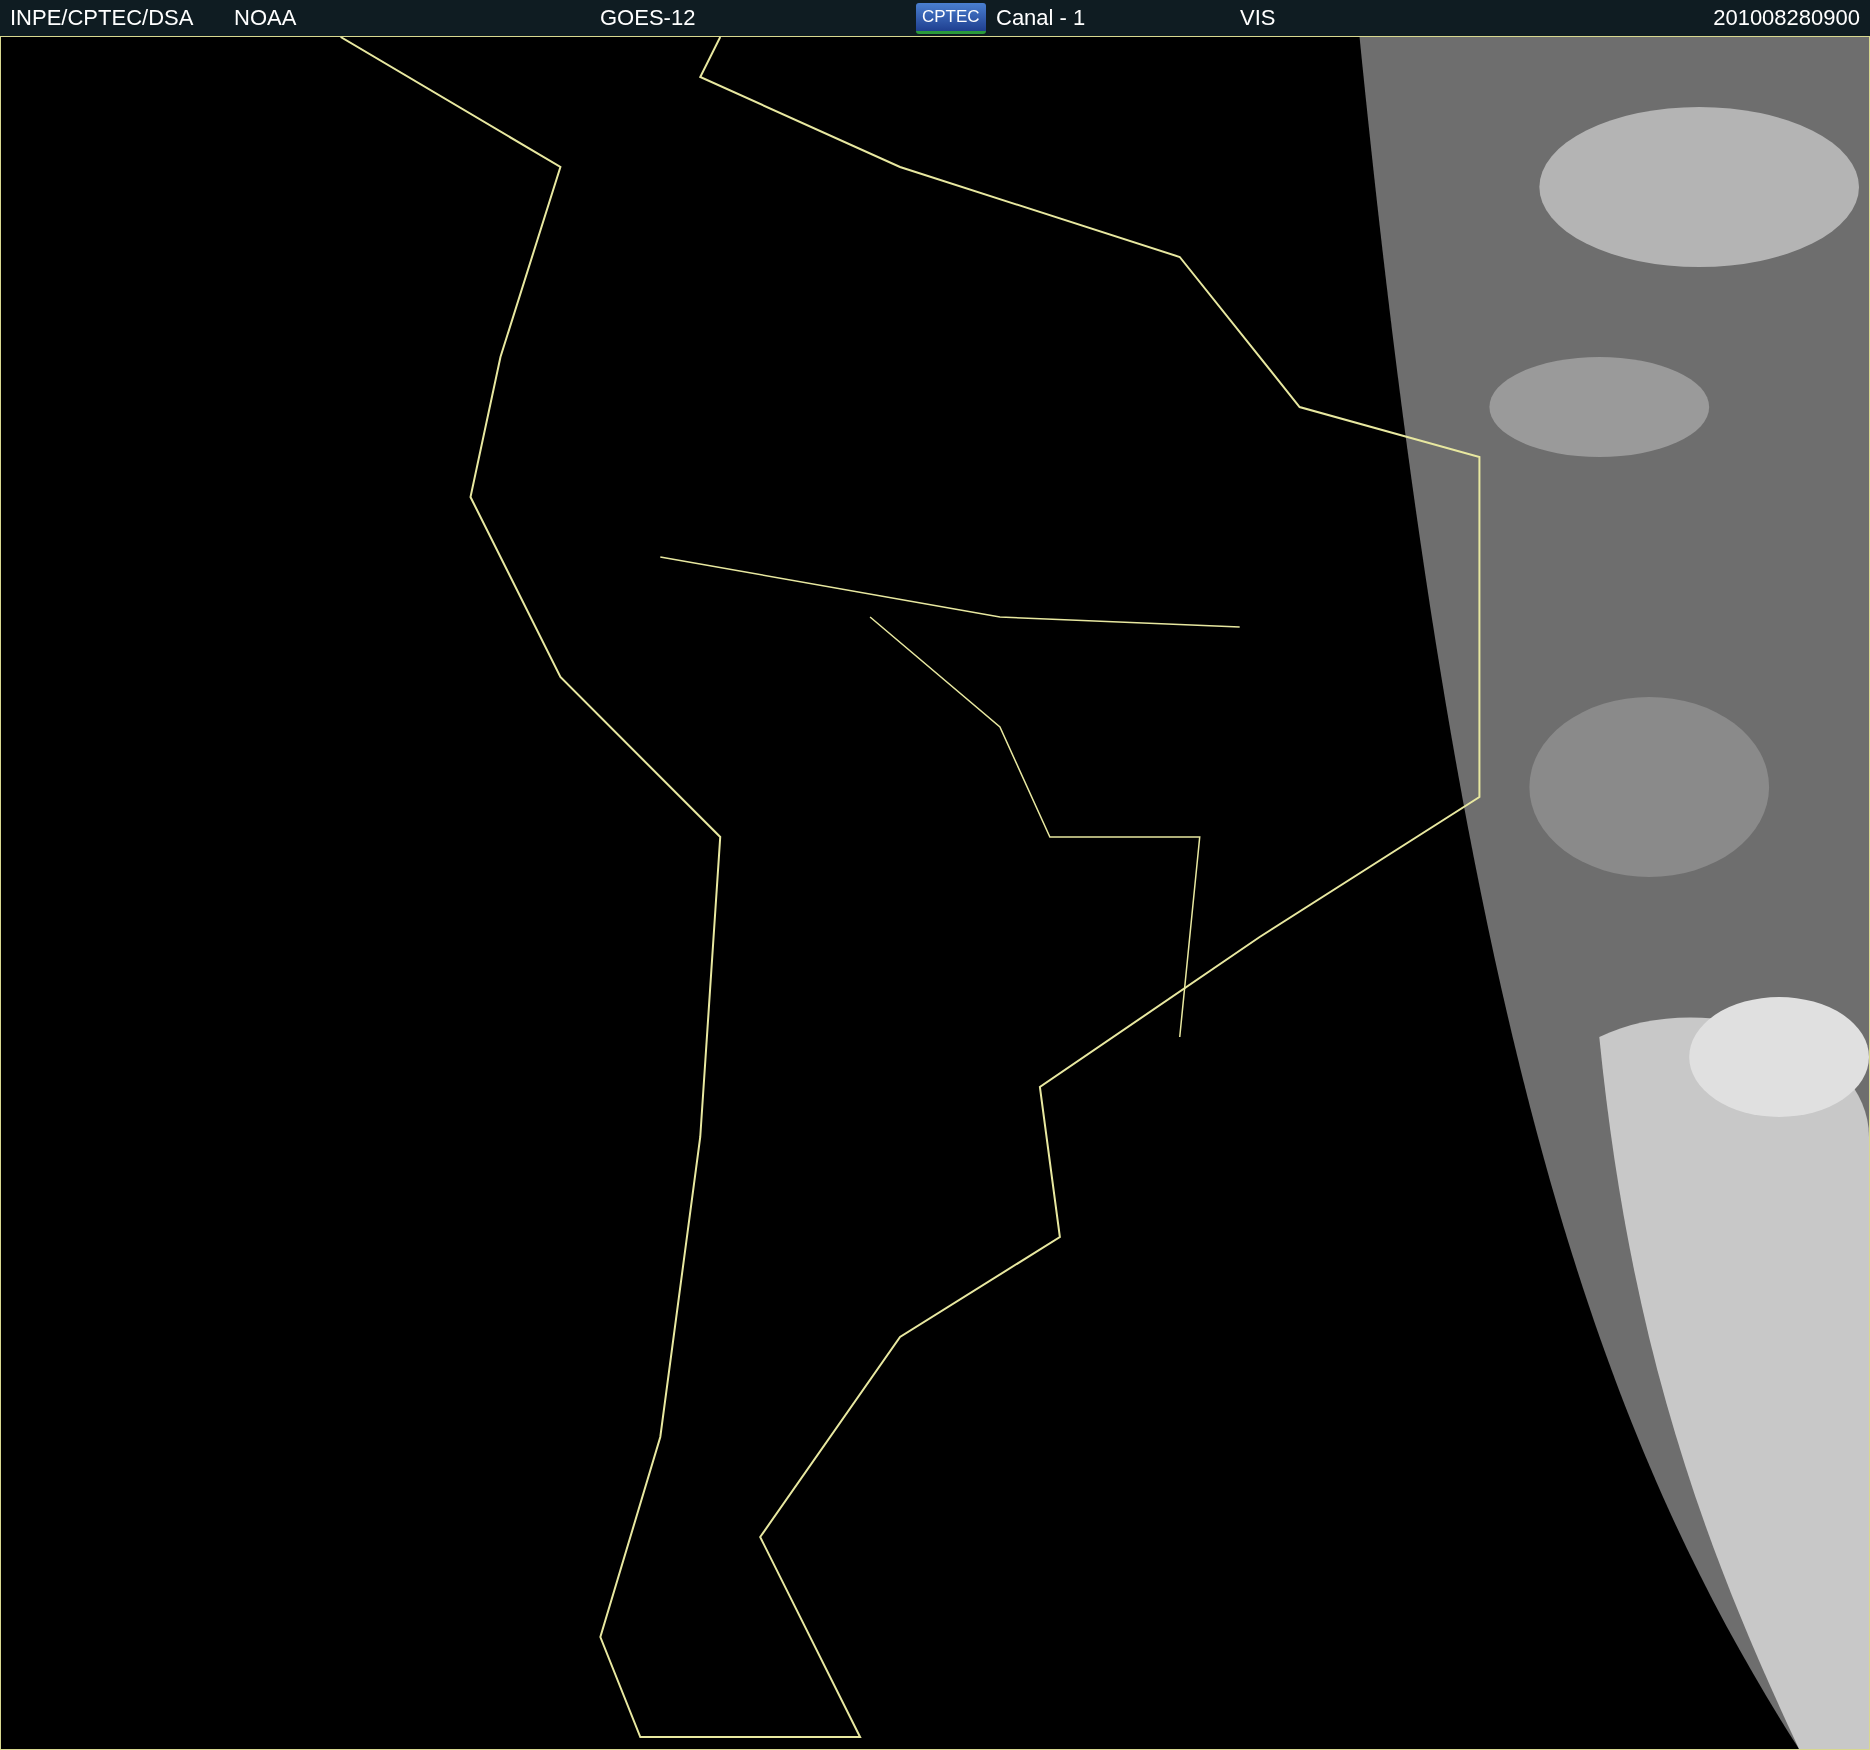 This screenshot has height=1750, width=1870. Describe the element at coordinates (102, 18) in the screenshot. I see `source-label: INPE/CPTEC/DSA` at that location.